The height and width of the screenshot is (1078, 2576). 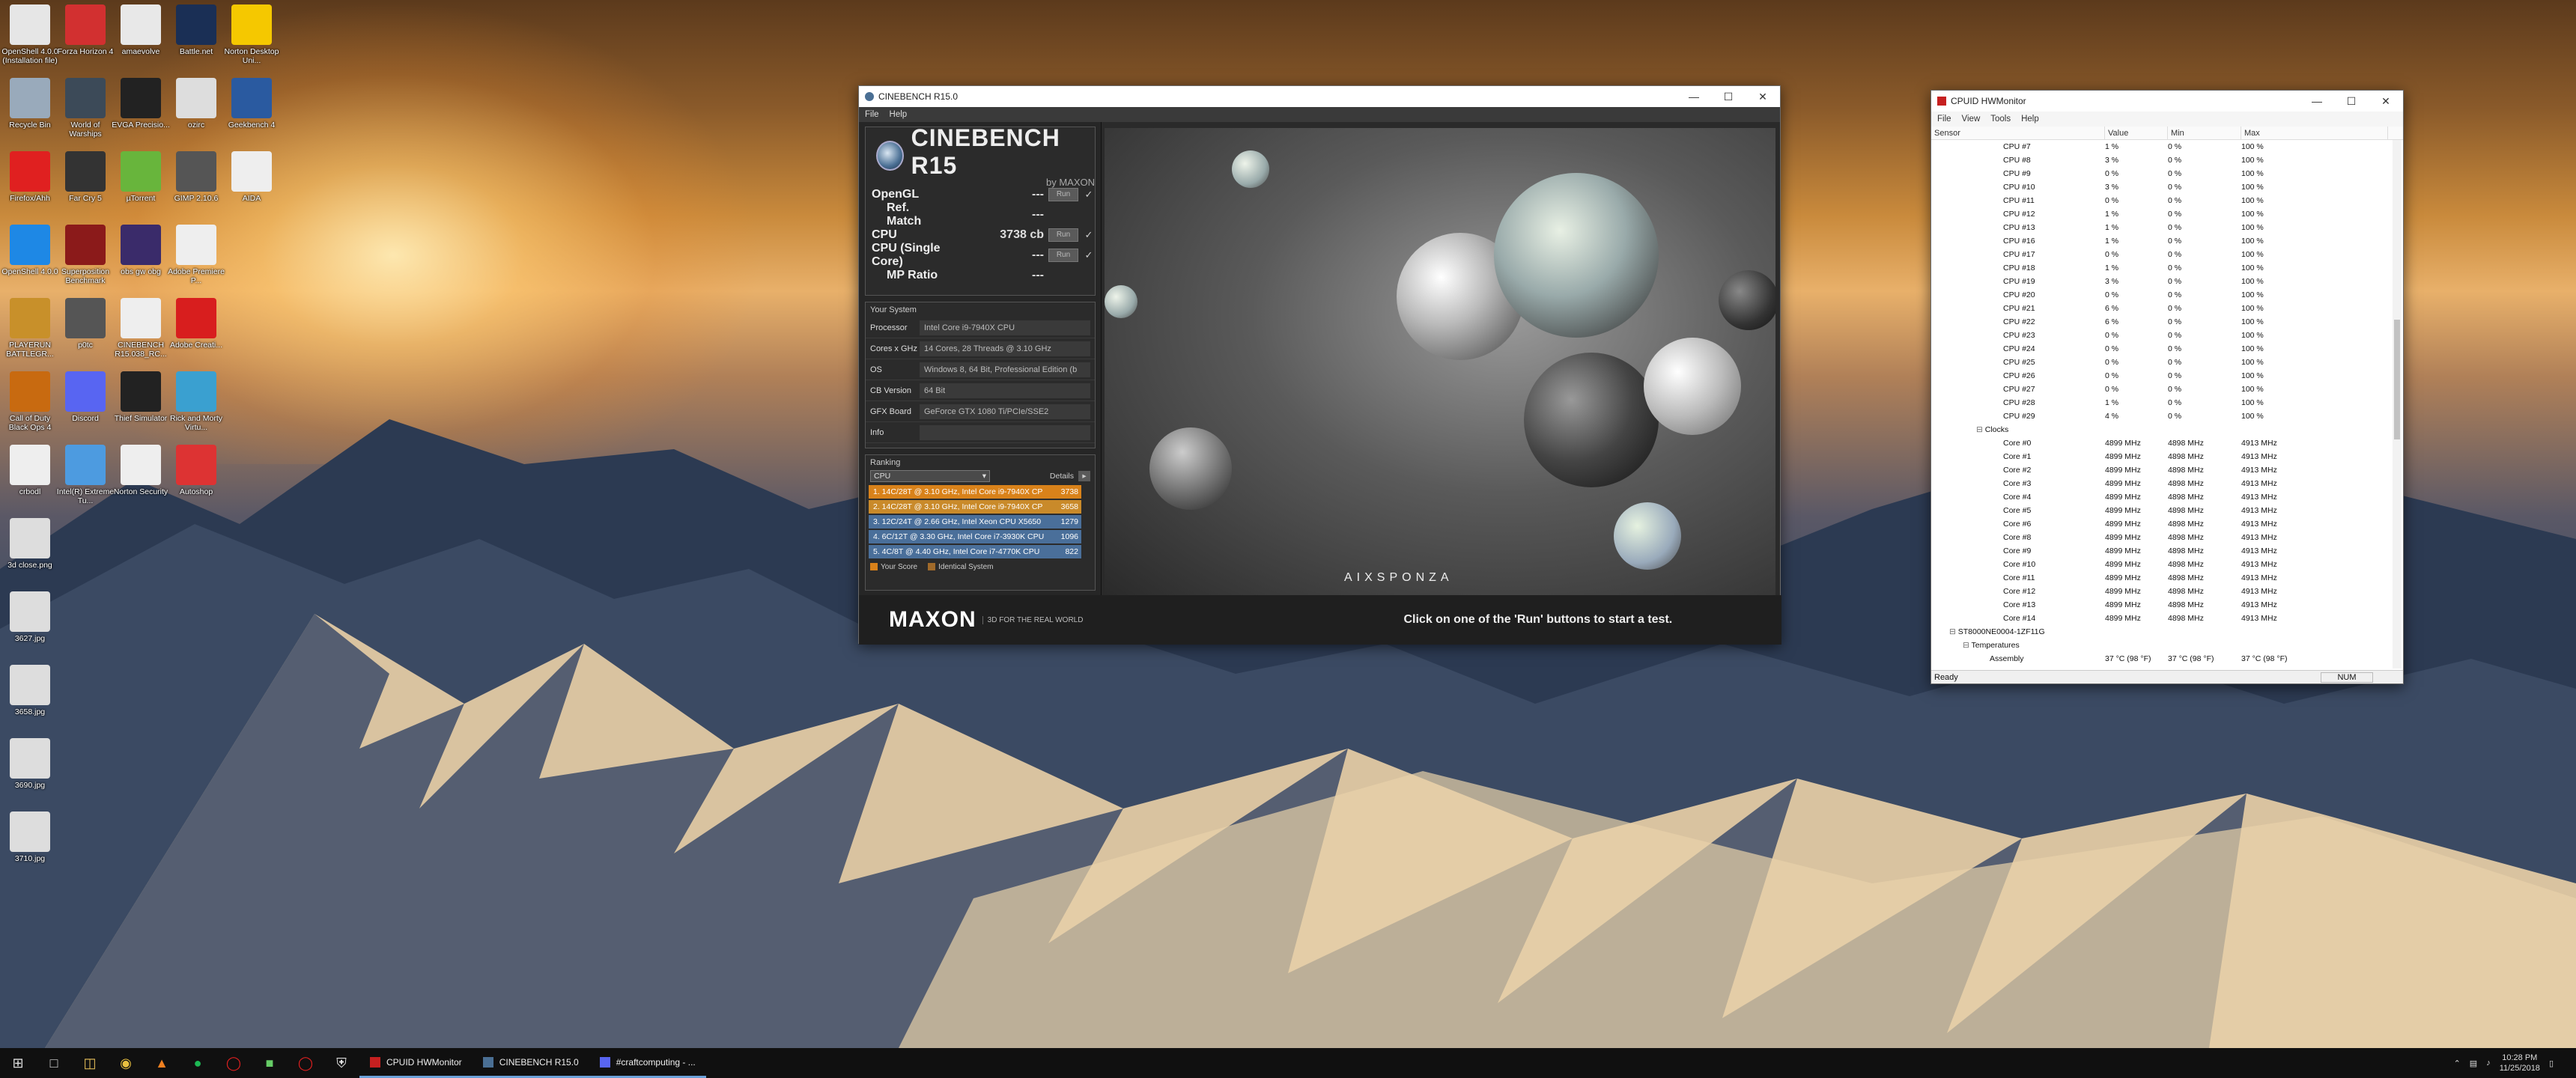 I want to click on spotify-icon: ●, so click(x=198, y=1063).